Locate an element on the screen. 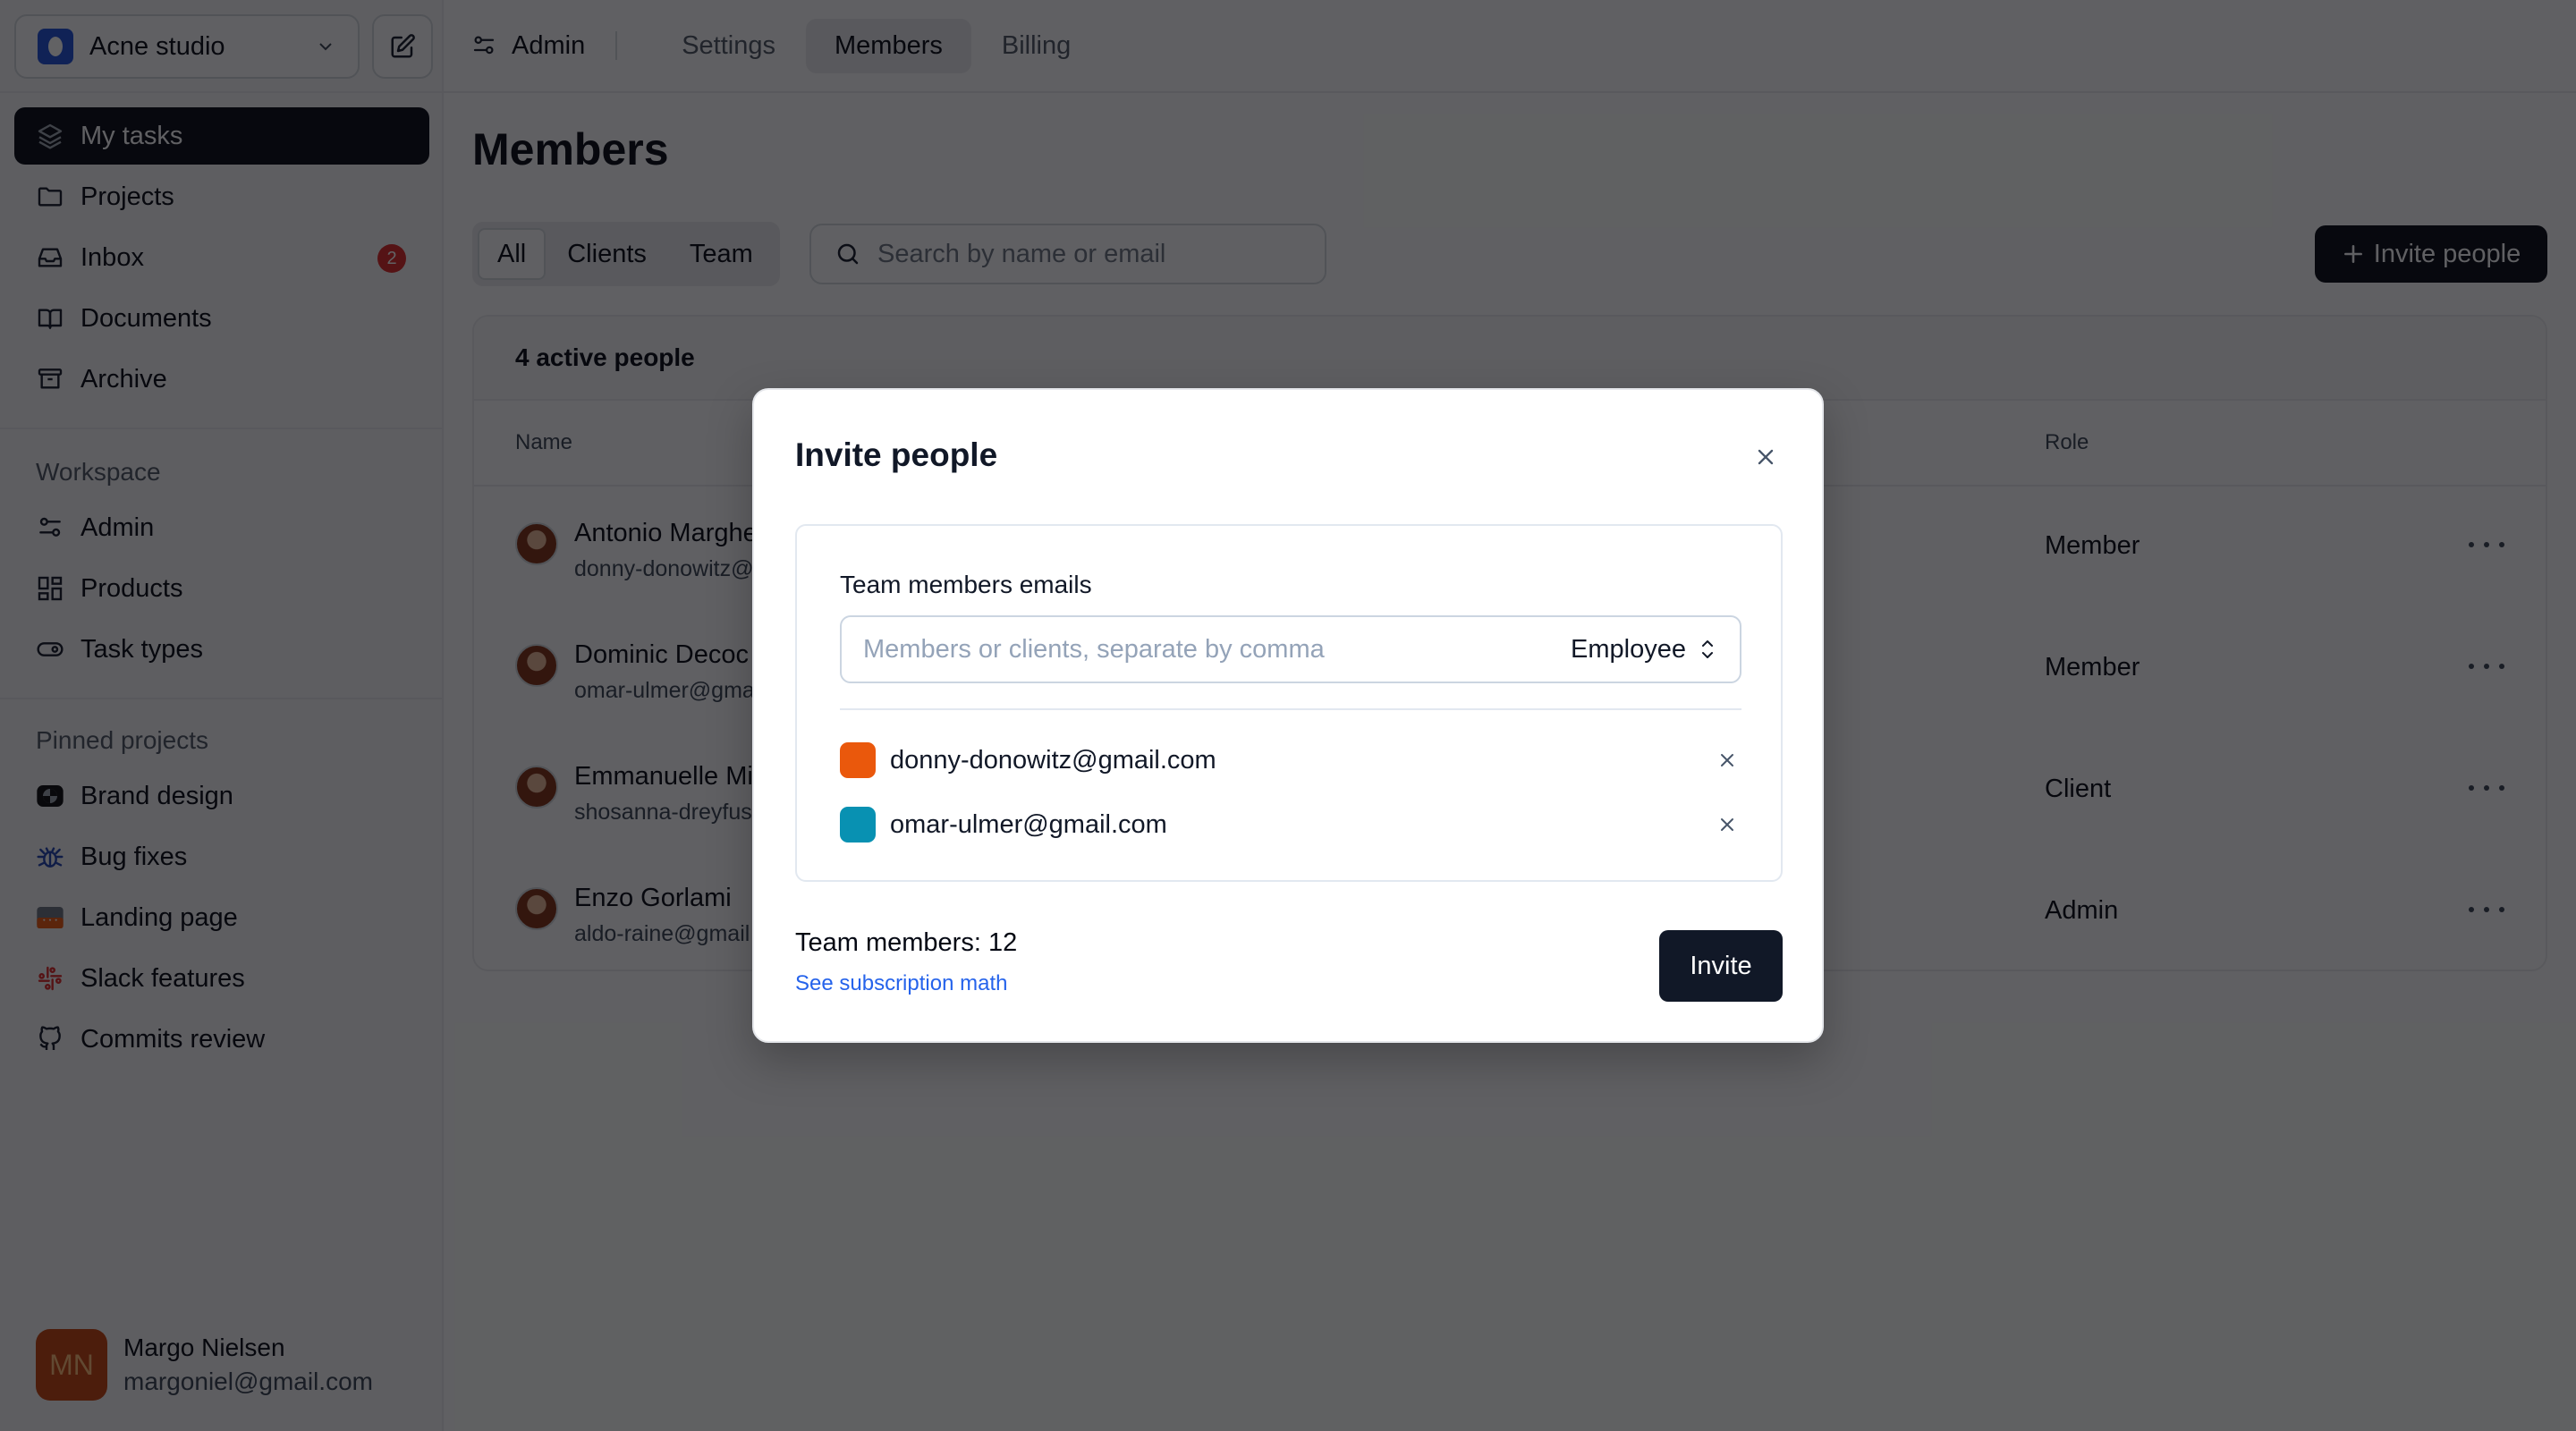 The width and height of the screenshot is (2576, 1431). close-button is located at coordinates (1765, 457).